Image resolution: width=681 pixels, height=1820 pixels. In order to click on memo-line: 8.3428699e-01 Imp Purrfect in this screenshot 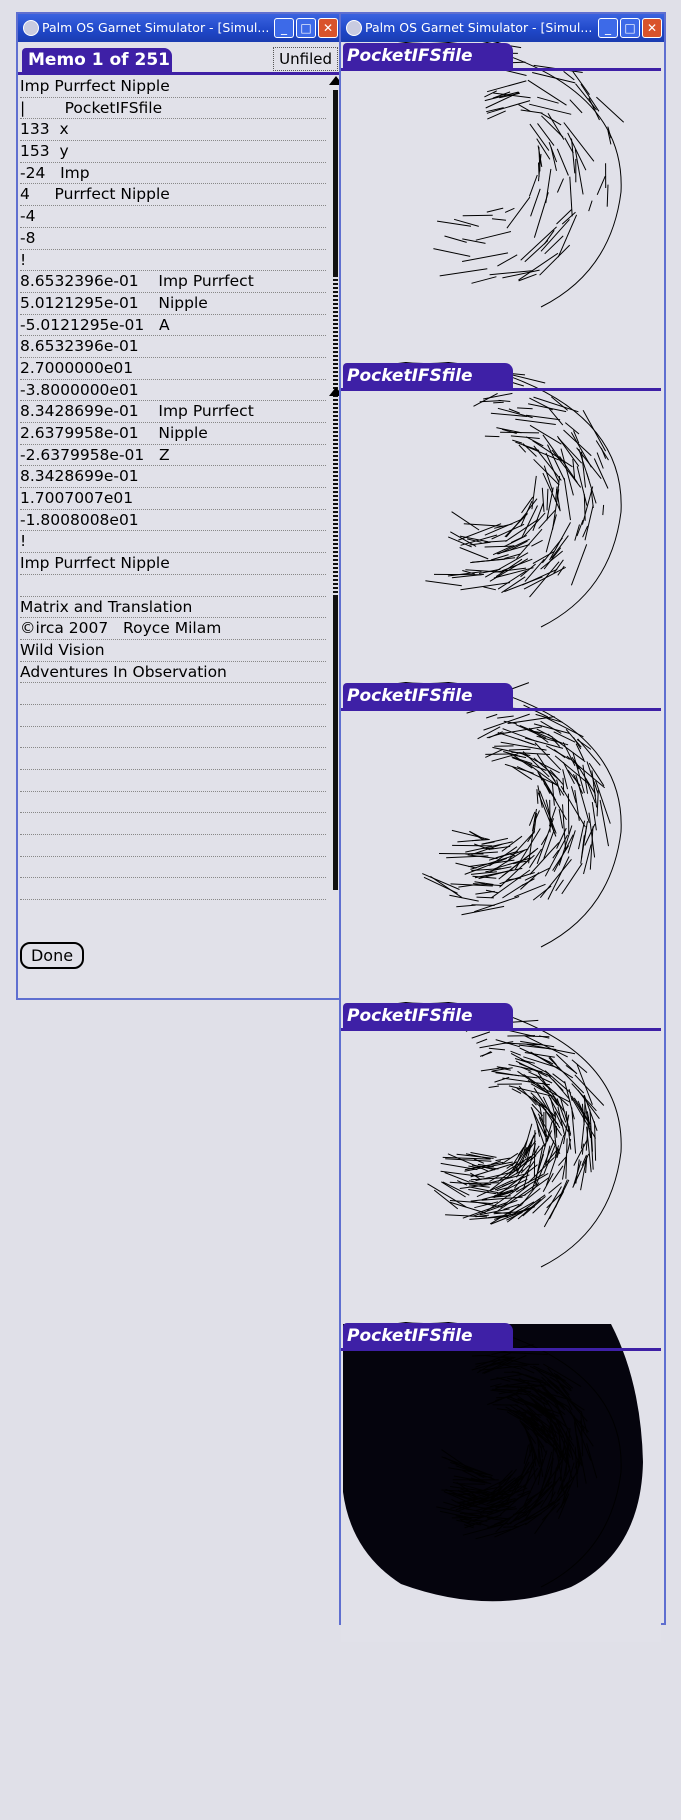, I will do `click(173, 412)`.